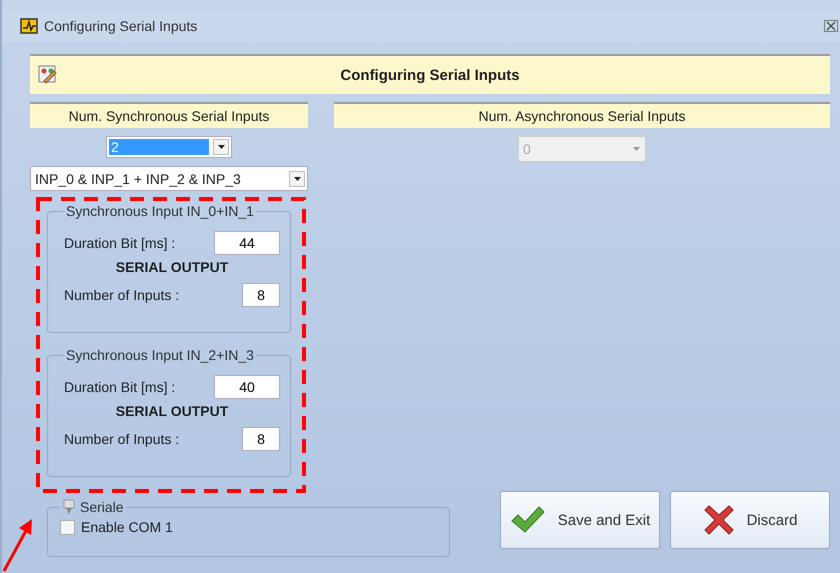 This screenshot has height=573, width=840. What do you see at coordinates (29, 26) in the screenshot?
I see `chart-icon` at bounding box center [29, 26].